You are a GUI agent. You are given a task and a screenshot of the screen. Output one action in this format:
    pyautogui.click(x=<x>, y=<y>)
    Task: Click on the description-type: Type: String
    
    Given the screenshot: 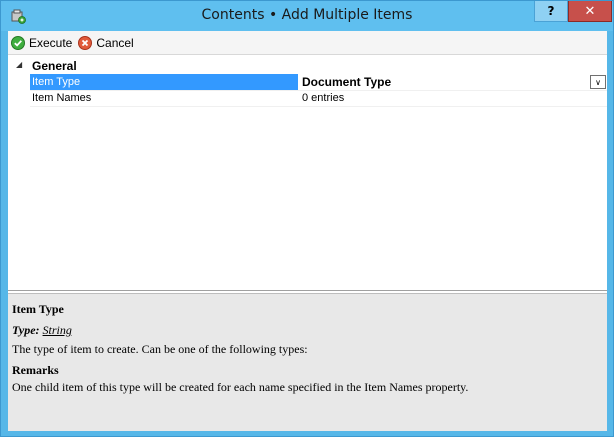 What is the action you would take?
    pyautogui.click(x=307, y=330)
    